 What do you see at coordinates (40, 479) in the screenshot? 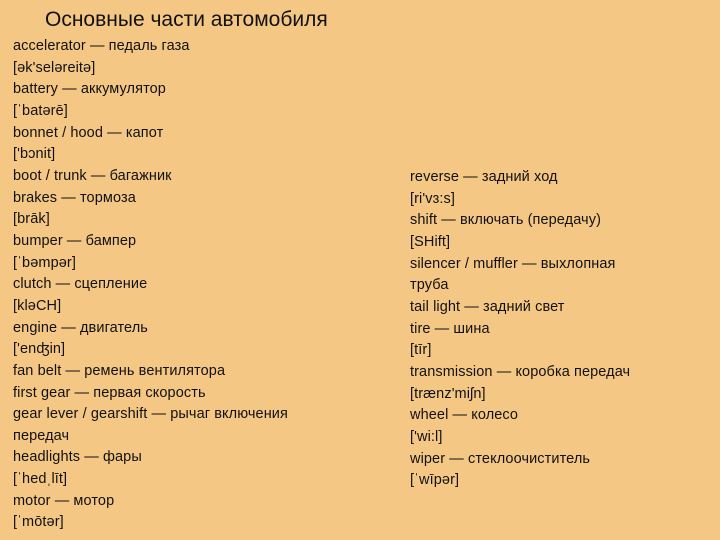
I see `transcription-line: [ˈhedˌlīt]` at bounding box center [40, 479].